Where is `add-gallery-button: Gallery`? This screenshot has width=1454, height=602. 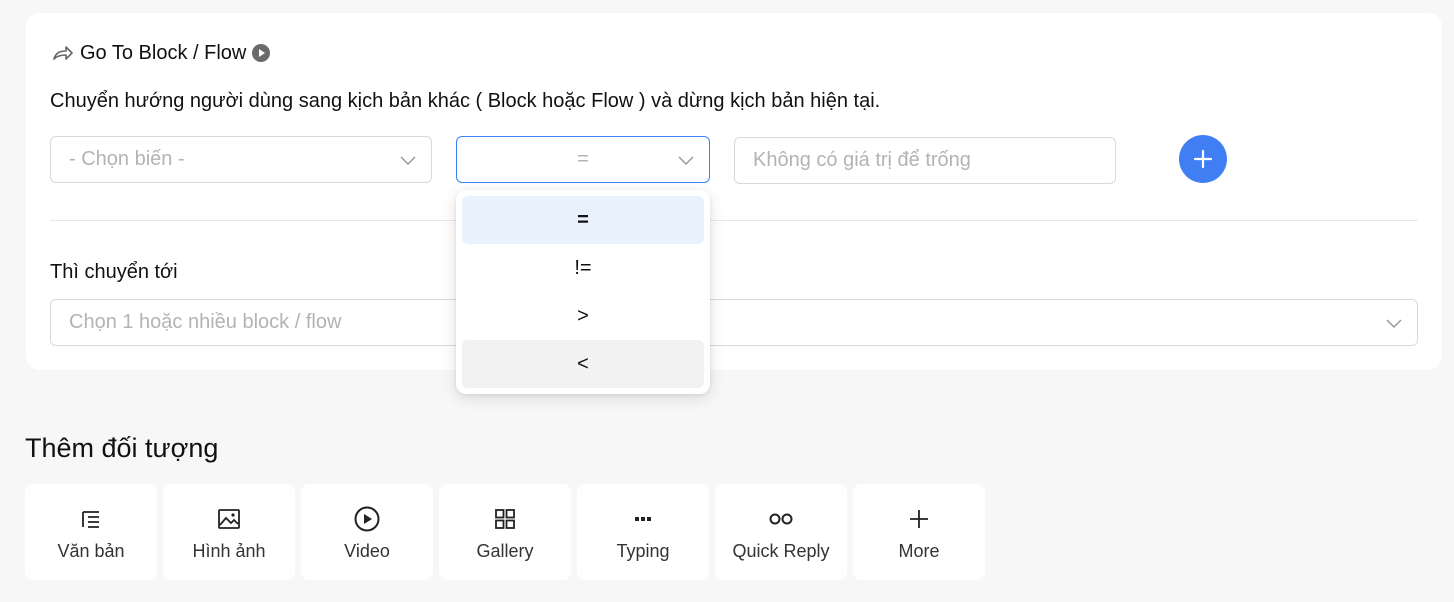 add-gallery-button: Gallery is located at coordinates (505, 532).